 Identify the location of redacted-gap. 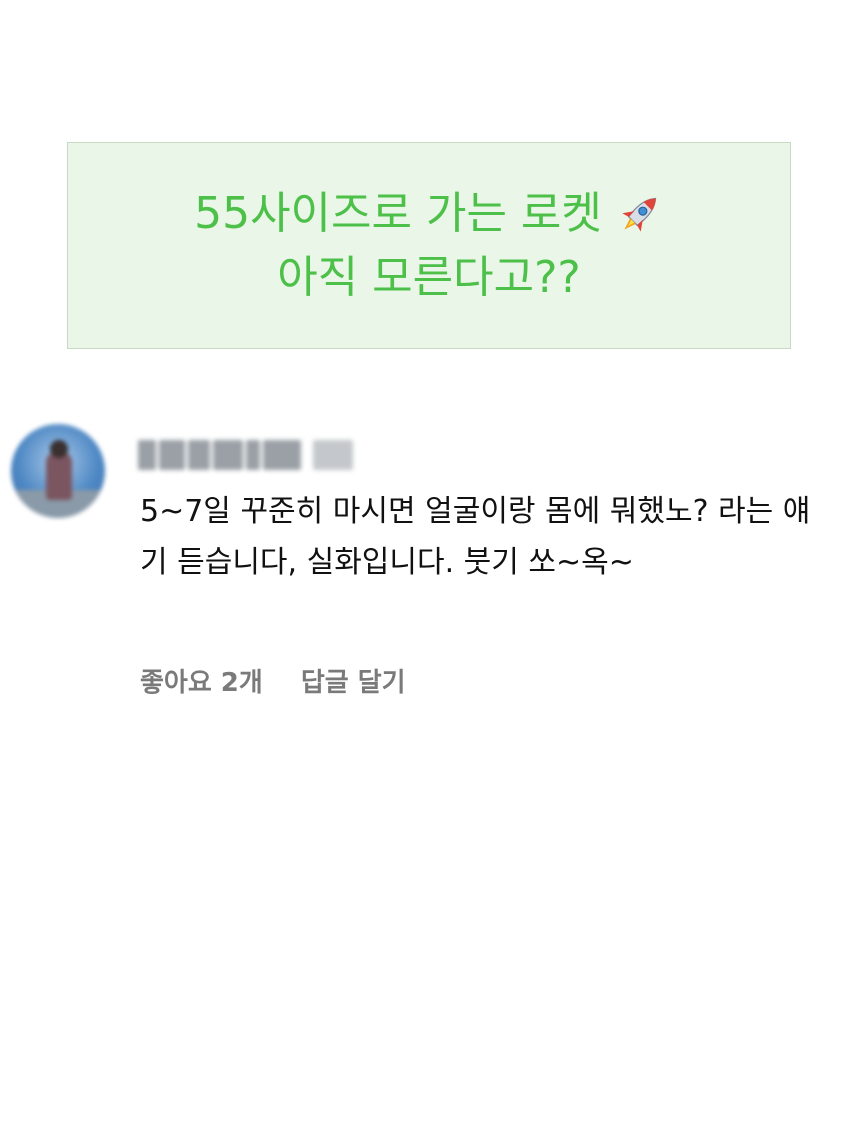
(307, 455).